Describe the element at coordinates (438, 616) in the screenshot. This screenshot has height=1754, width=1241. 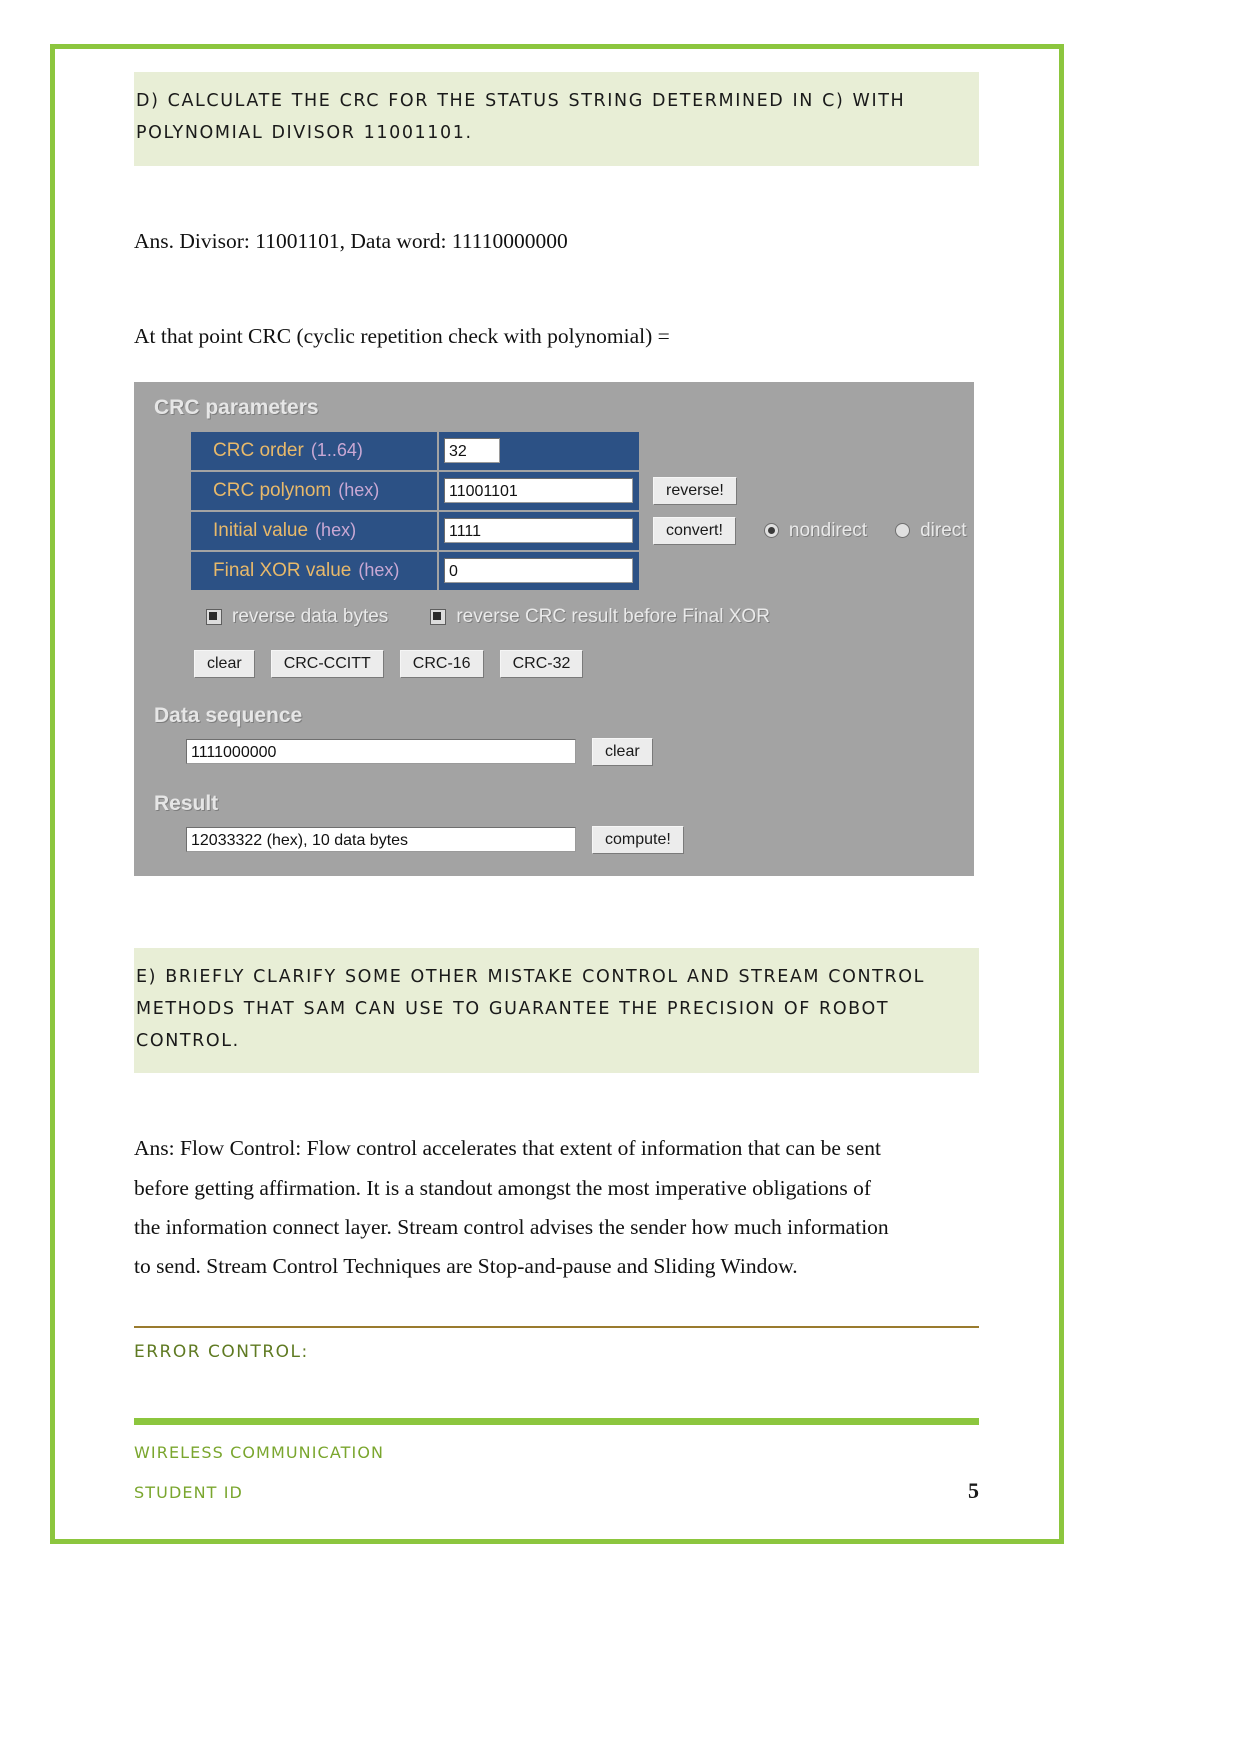
I see `checkbox-reverse-crc-result-box-icon` at that location.